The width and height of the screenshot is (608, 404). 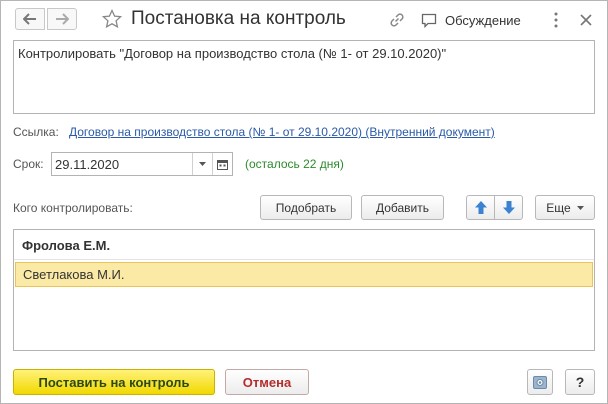 I want to click on deadline-label: Срок:, so click(x=28, y=164).